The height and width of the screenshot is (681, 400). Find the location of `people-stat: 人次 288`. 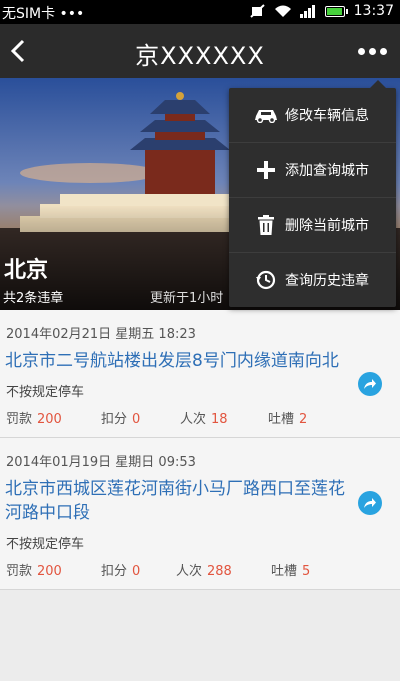

people-stat: 人次 288 is located at coordinates (204, 571).